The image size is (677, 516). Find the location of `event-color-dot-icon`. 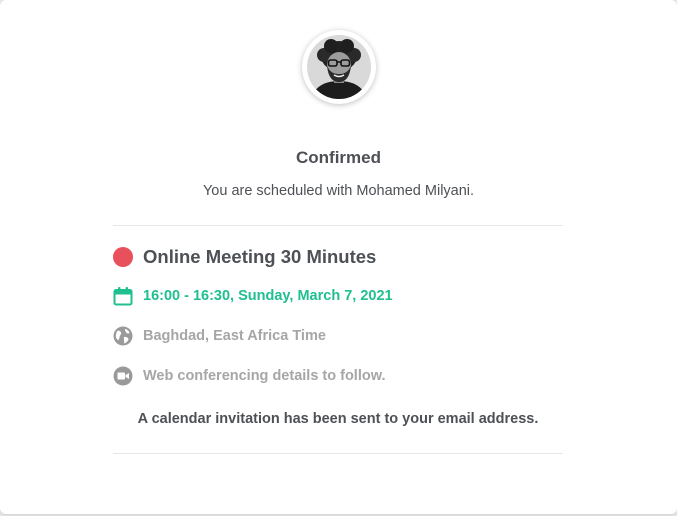

event-color-dot-icon is located at coordinates (123, 257).